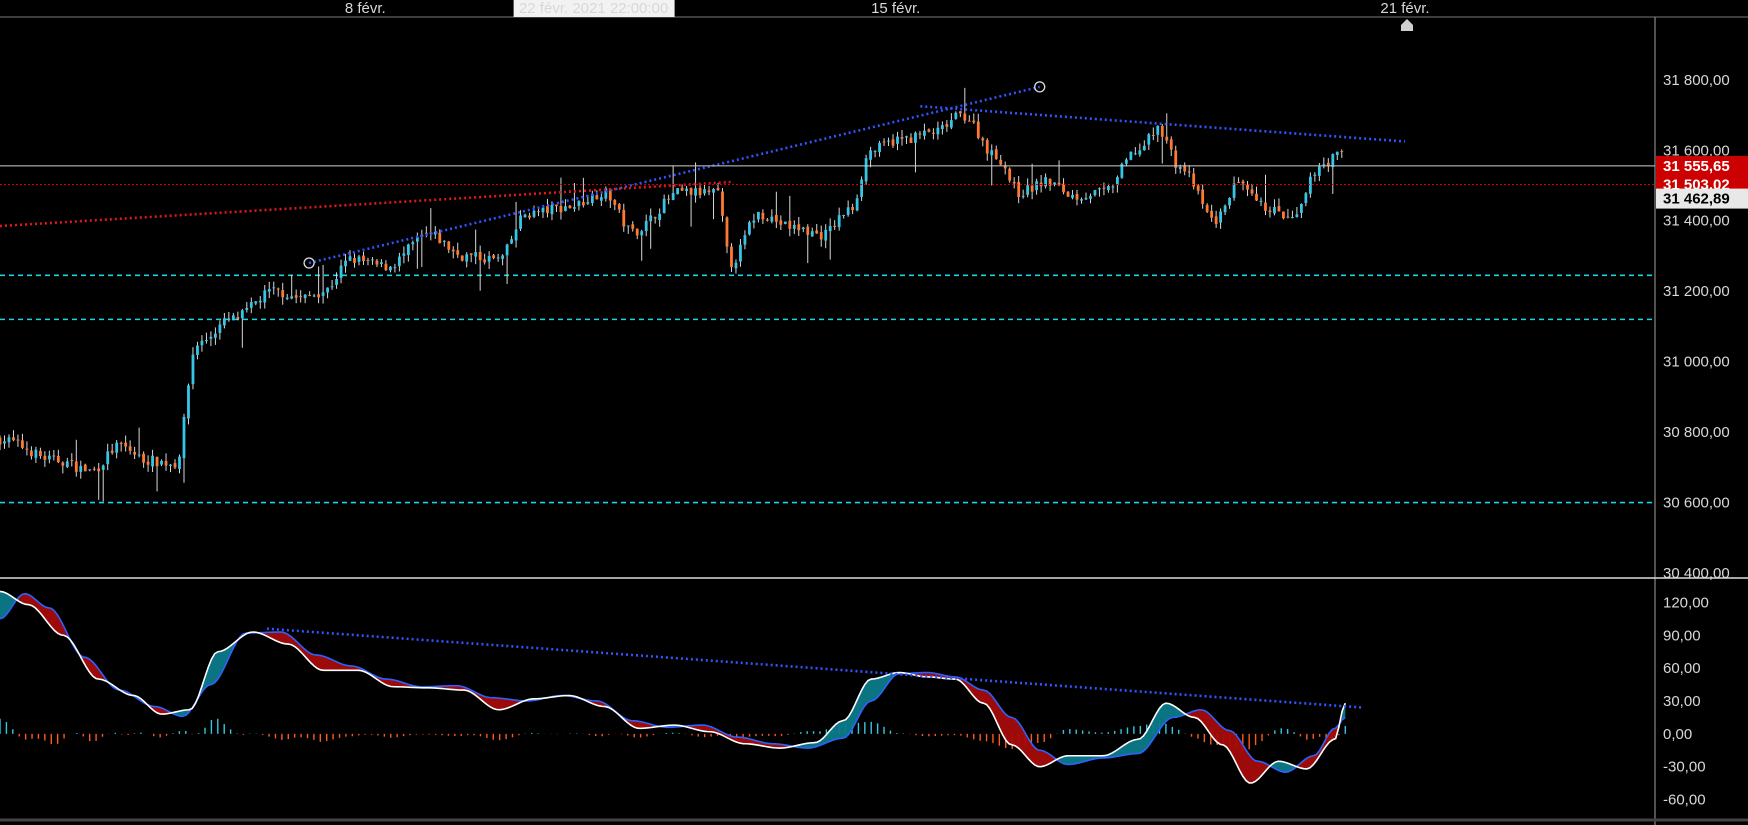 The width and height of the screenshot is (1748, 825). What do you see at coordinates (1677, 734) in the screenshot?
I see `macd-tick-label: 0,00` at bounding box center [1677, 734].